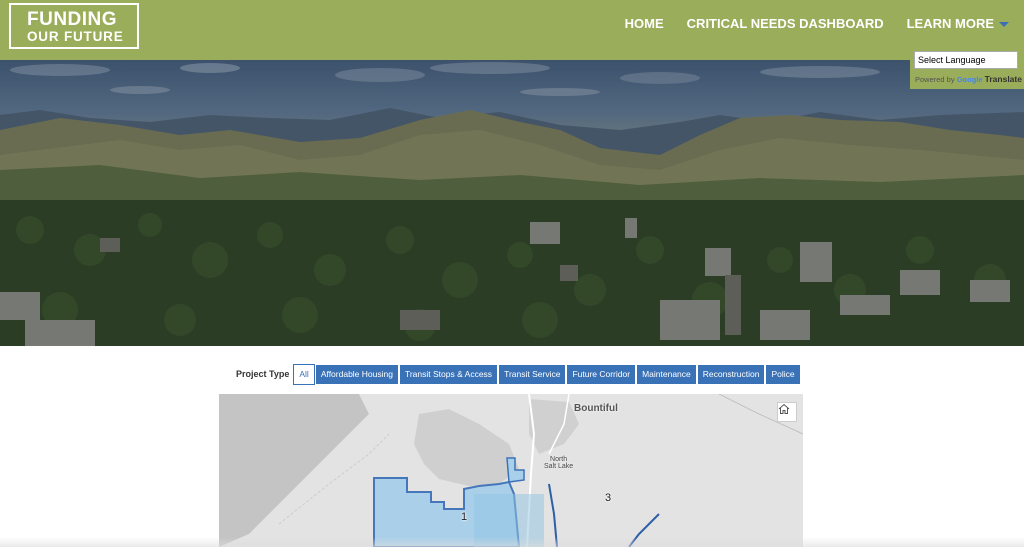 This screenshot has height=547, width=1024. Describe the element at coordinates (935, 79) in the screenshot. I see `powered-by-text: Powered by` at that location.